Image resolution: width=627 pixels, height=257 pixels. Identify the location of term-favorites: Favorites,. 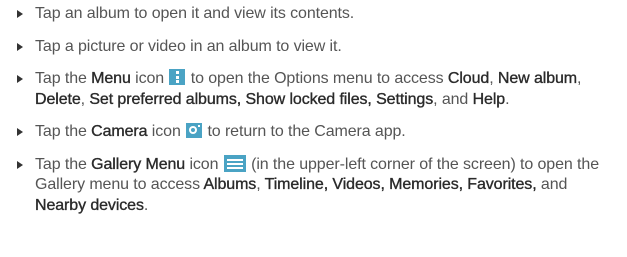
(502, 184).